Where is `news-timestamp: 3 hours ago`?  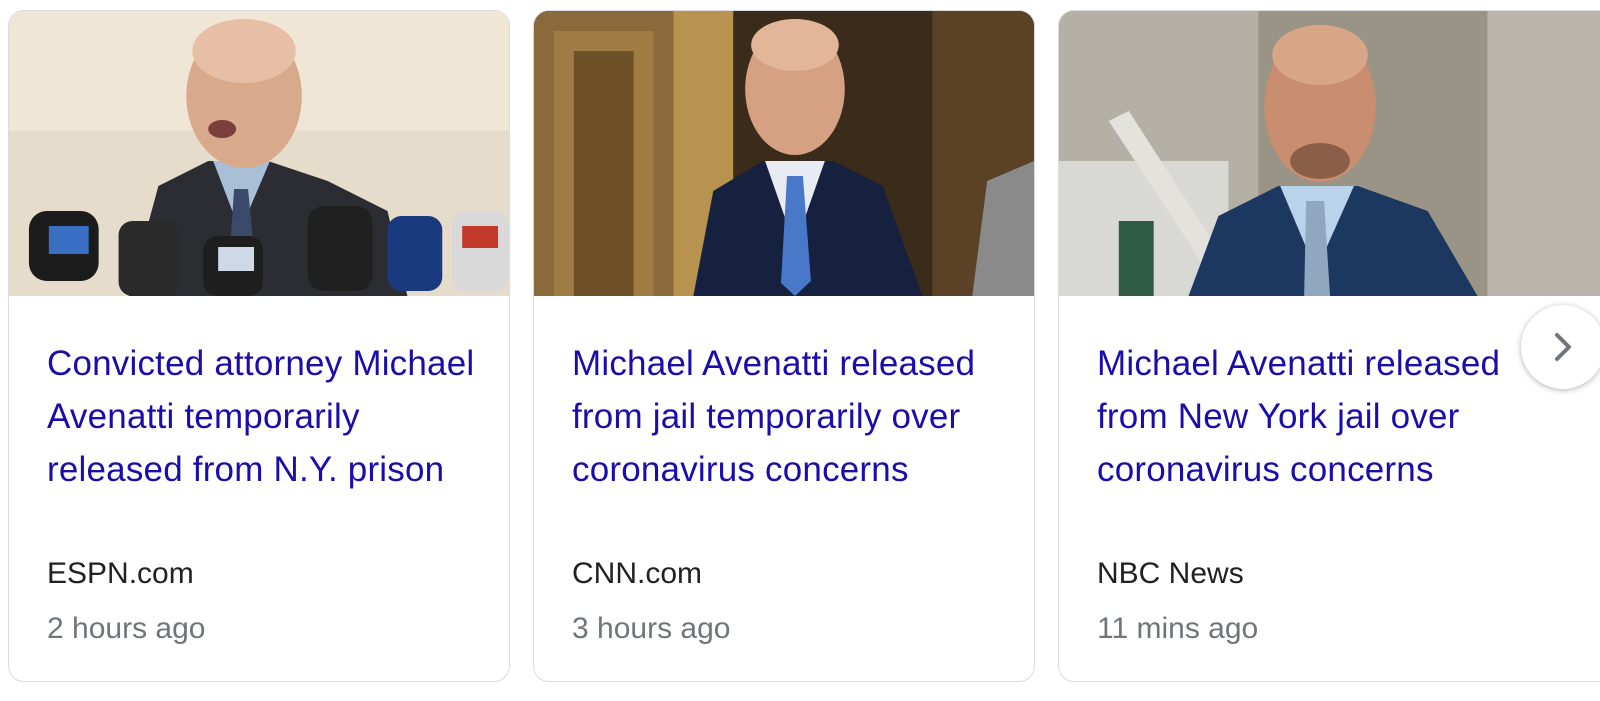
news-timestamp: 3 hours ago is located at coordinates (651, 628).